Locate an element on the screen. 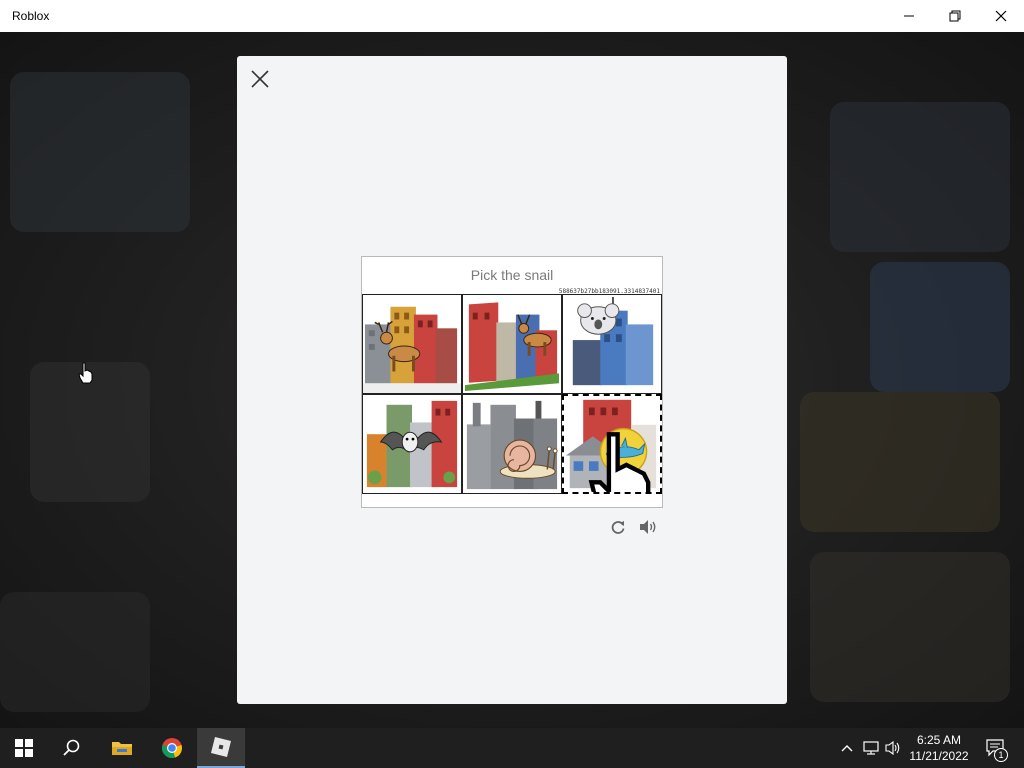 Image resolution: width=1024 pixels, height=768 pixels. captcha-grid is located at coordinates (512, 394).